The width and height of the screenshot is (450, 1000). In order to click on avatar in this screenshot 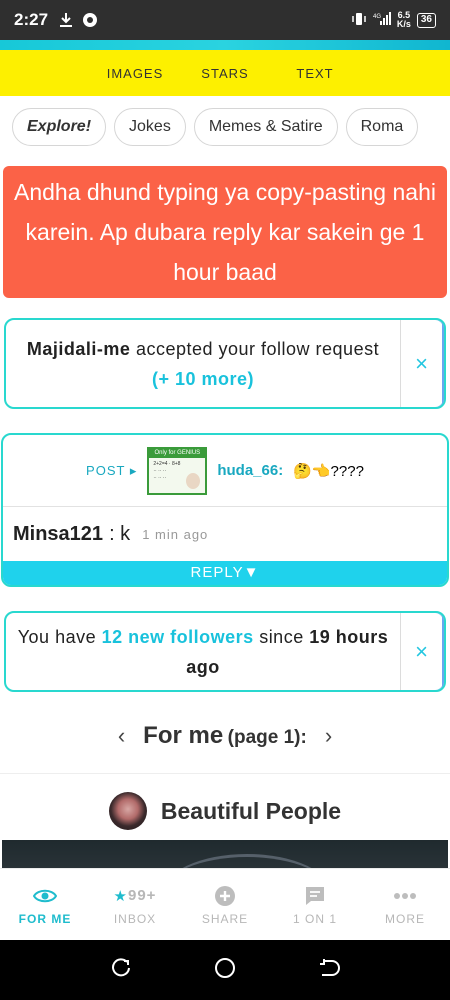, I will do `click(127, 811)`.